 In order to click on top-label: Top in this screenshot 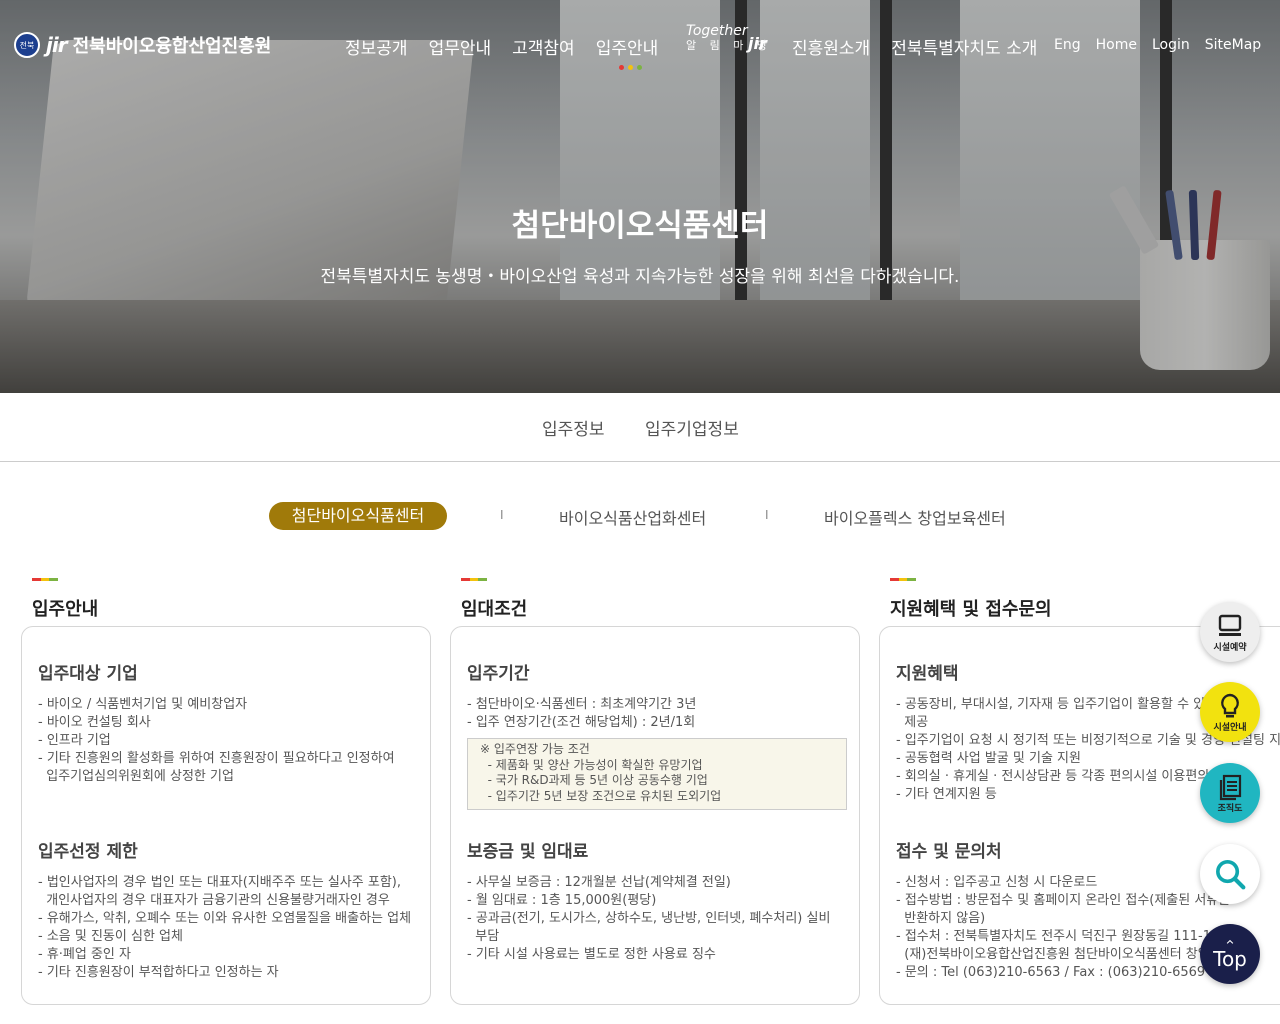, I will do `click(1230, 959)`.